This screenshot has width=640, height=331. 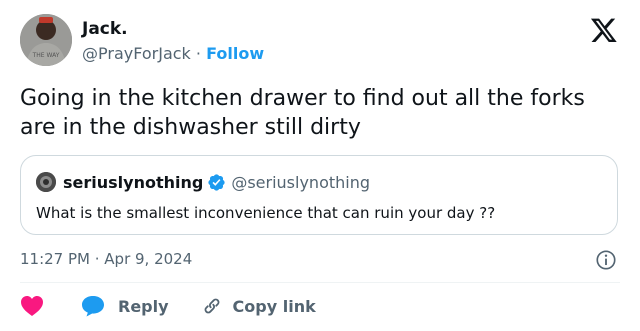 I want to click on link-icon, so click(x=211, y=306).